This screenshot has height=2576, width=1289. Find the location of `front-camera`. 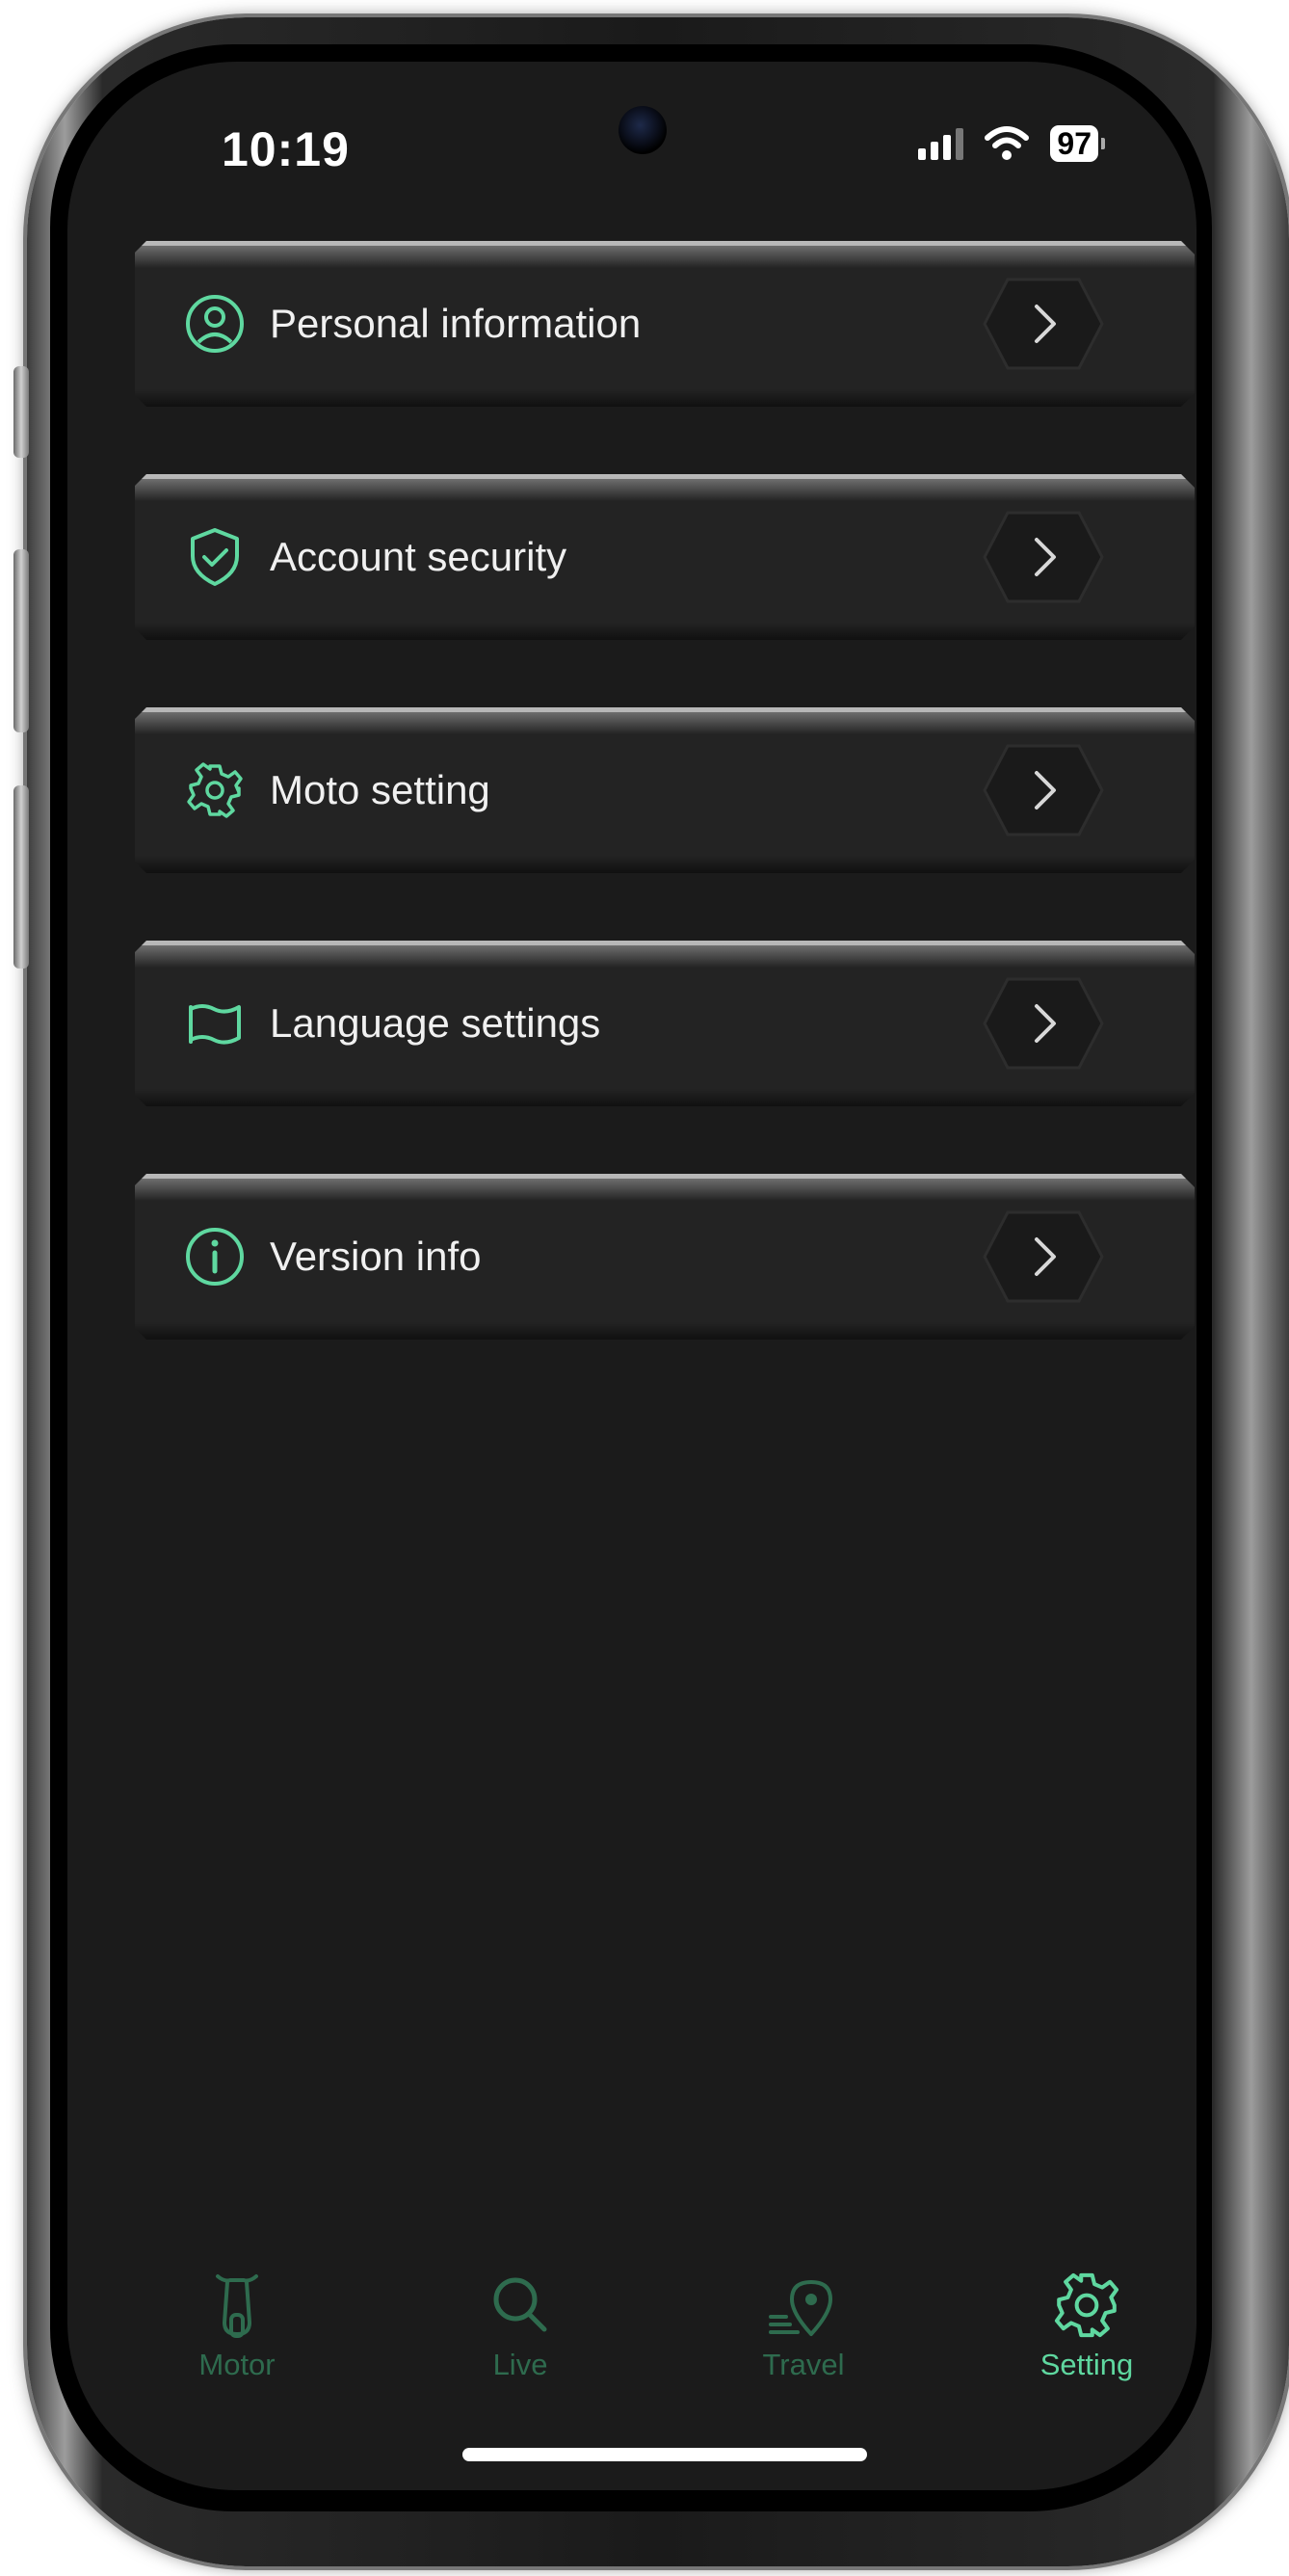

front-camera is located at coordinates (642, 130).